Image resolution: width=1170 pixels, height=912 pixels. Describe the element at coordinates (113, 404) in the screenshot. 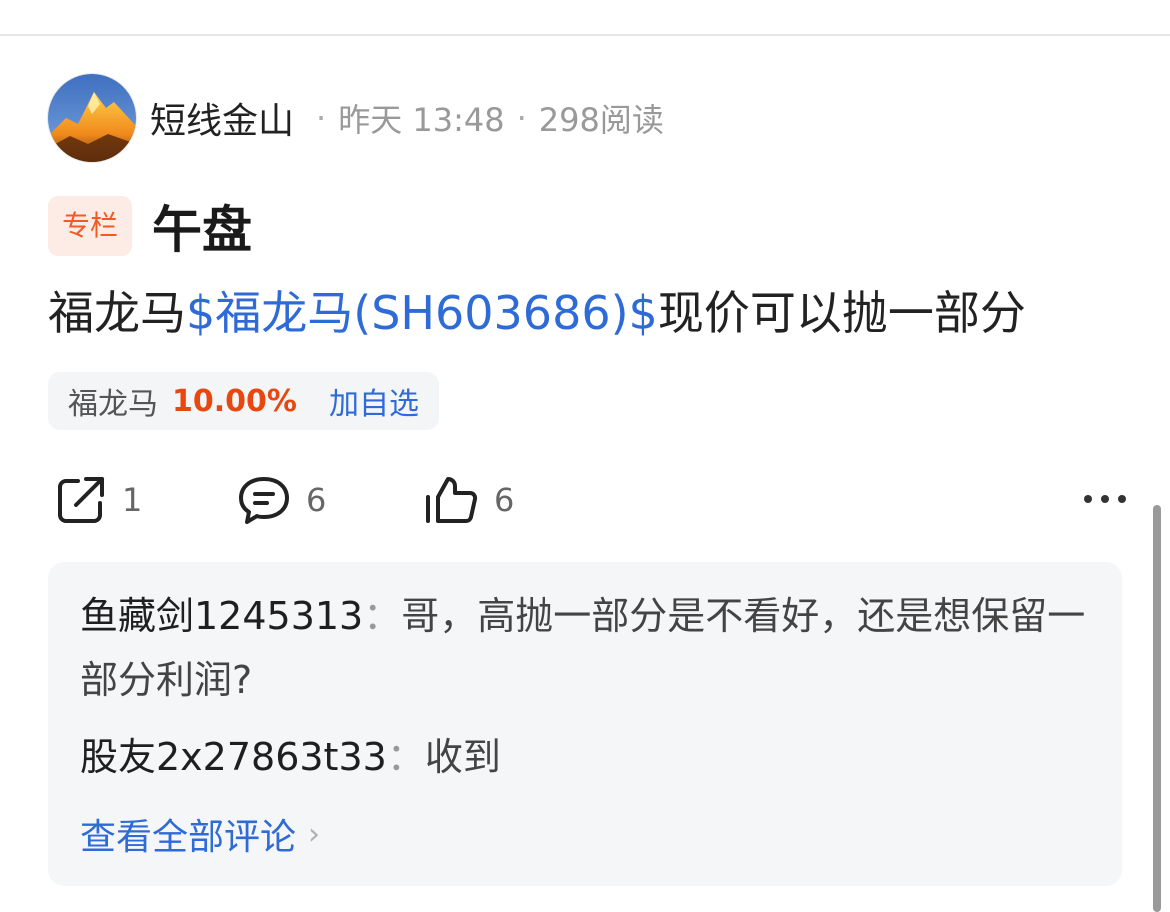

I see `stock-name: 福龙马` at that location.